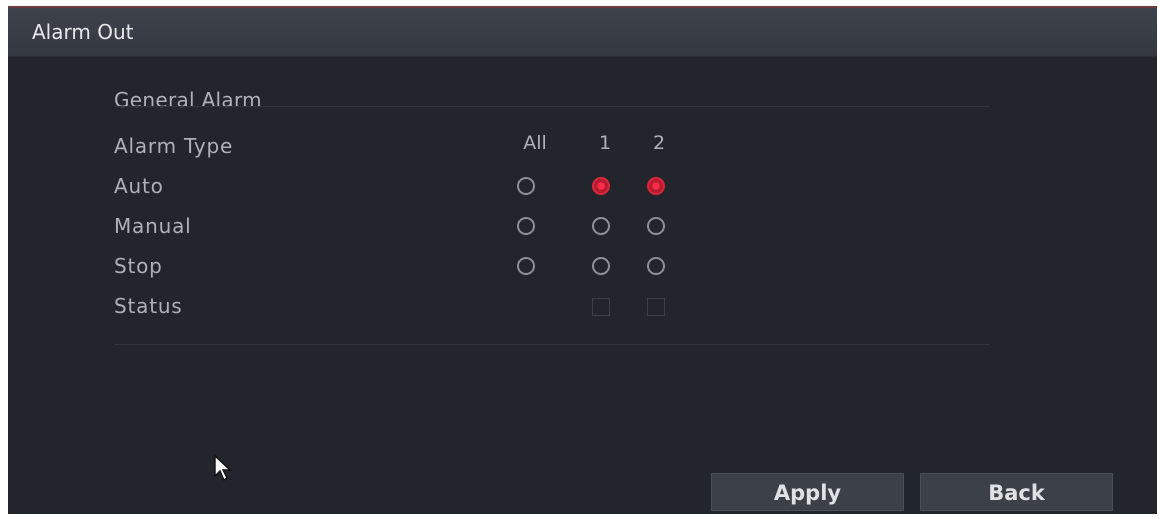 This screenshot has width=1159, height=519. What do you see at coordinates (807, 492) in the screenshot?
I see `apply-button: Apply` at bounding box center [807, 492].